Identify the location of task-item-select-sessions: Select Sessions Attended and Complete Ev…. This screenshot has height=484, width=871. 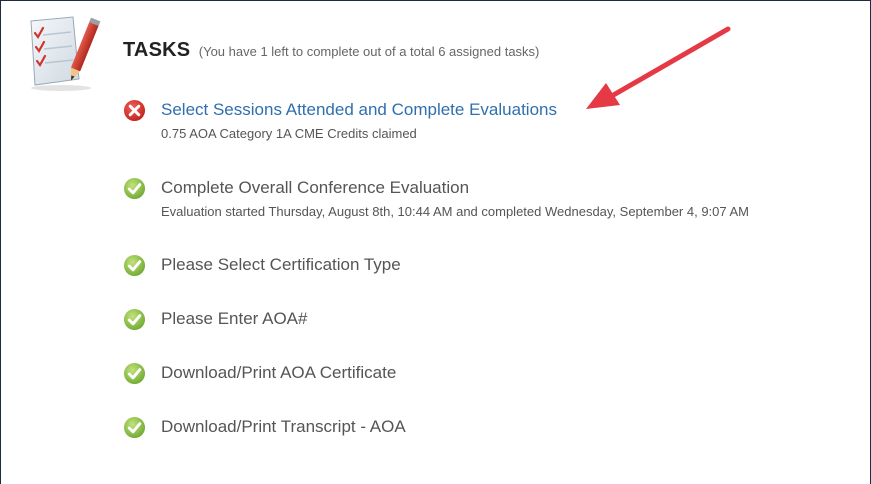
(493, 119).